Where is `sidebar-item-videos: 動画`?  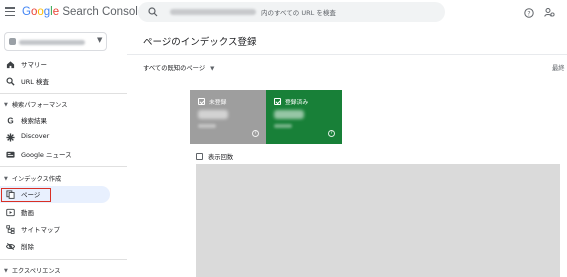
sidebar-item-videos: 動画 is located at coordinates (55, 212).